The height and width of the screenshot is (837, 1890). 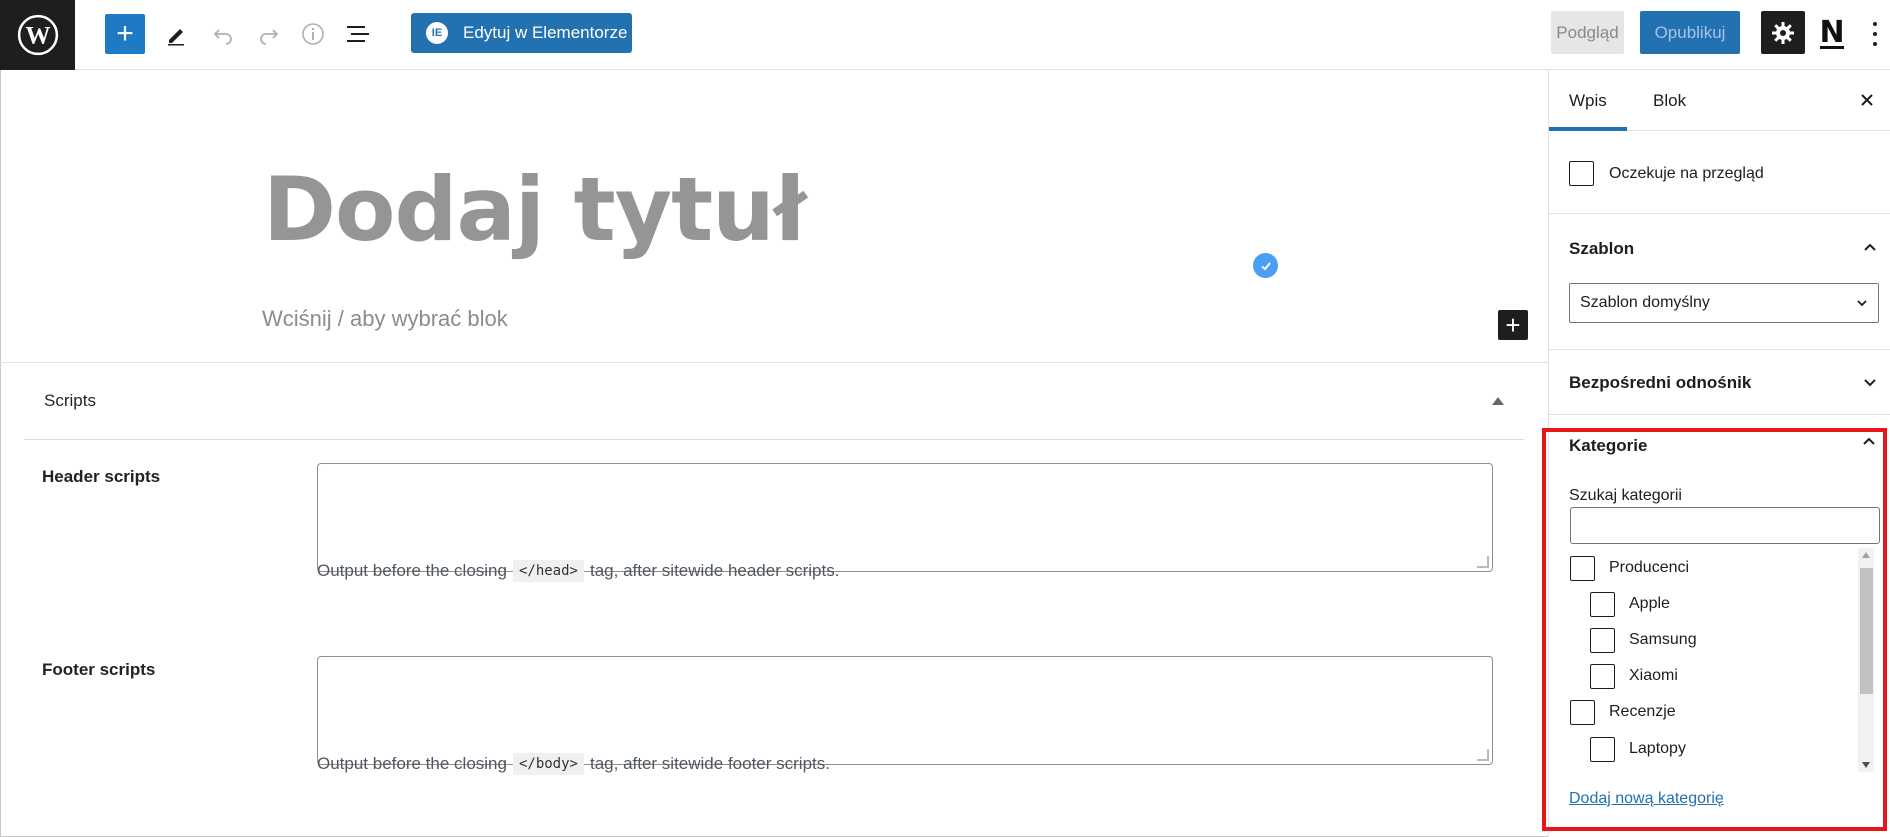 What do you see at coordinates (1588, 100) in the screenshot?
I see `tab-post: Wpis` at bounding box center [1588, 100].